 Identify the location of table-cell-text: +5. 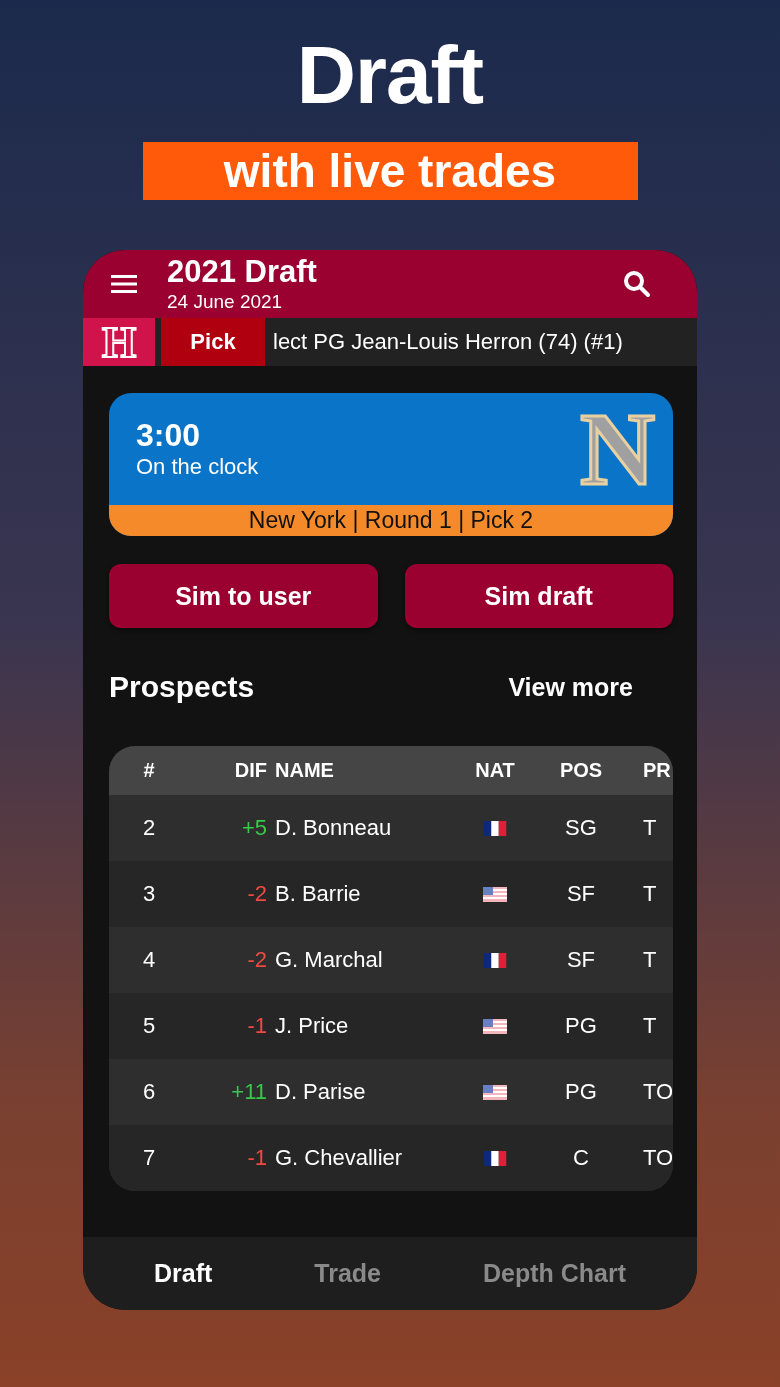
(254, 828).